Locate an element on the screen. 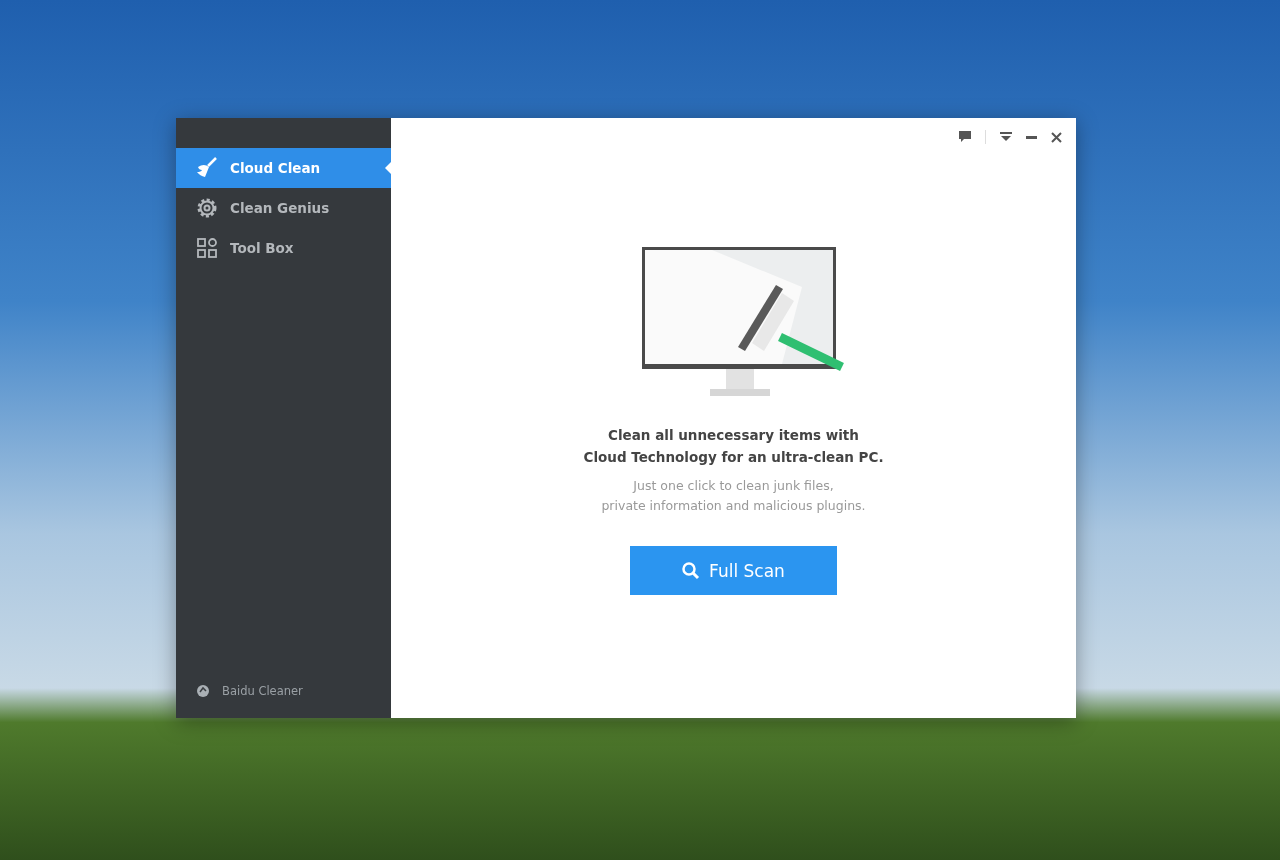 The width and height of the screenshot is (1280, 860). description-text: private information and malicious plugins. is located at coordinates (733, 506).